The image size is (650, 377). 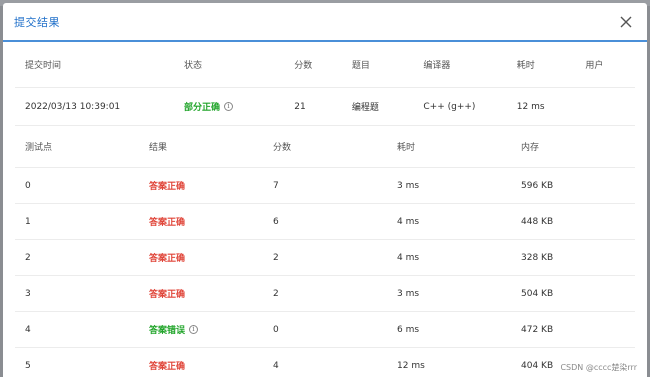 I want to click on header-memory: 内存, so click(x=530, y=148).